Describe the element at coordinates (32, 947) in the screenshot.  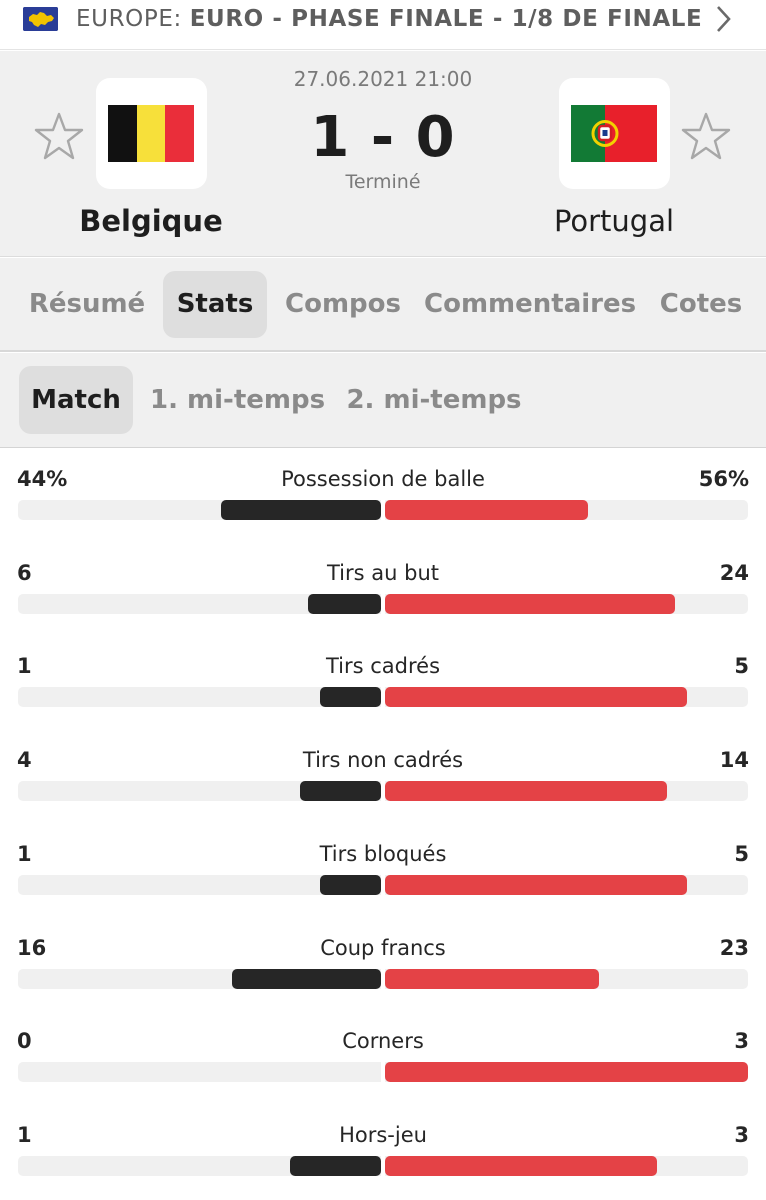
I see `stat-home-value: 16` at that location.